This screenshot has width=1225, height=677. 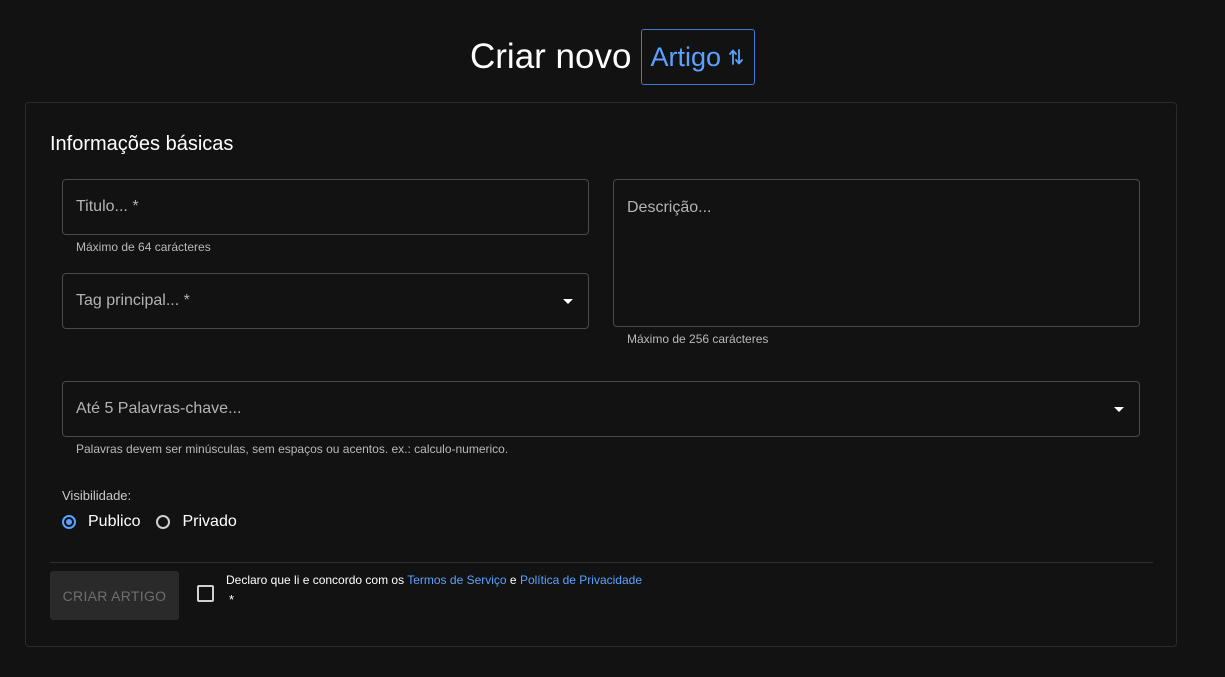 I want to click on content-type-toggle-button: Artigo, so click(x=698, y=57).